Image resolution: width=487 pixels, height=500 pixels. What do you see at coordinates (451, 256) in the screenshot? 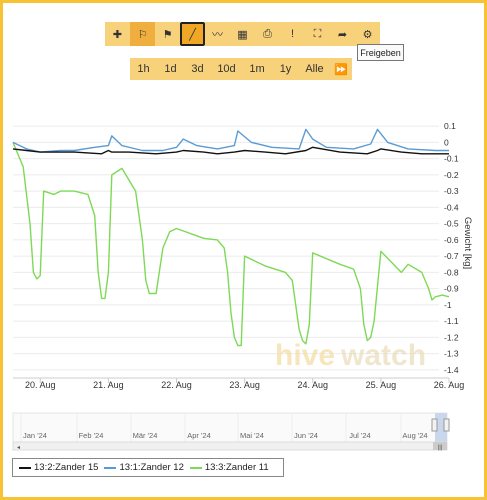
I see `y-tick-label: -0.7` at bounding box center [451, 256].